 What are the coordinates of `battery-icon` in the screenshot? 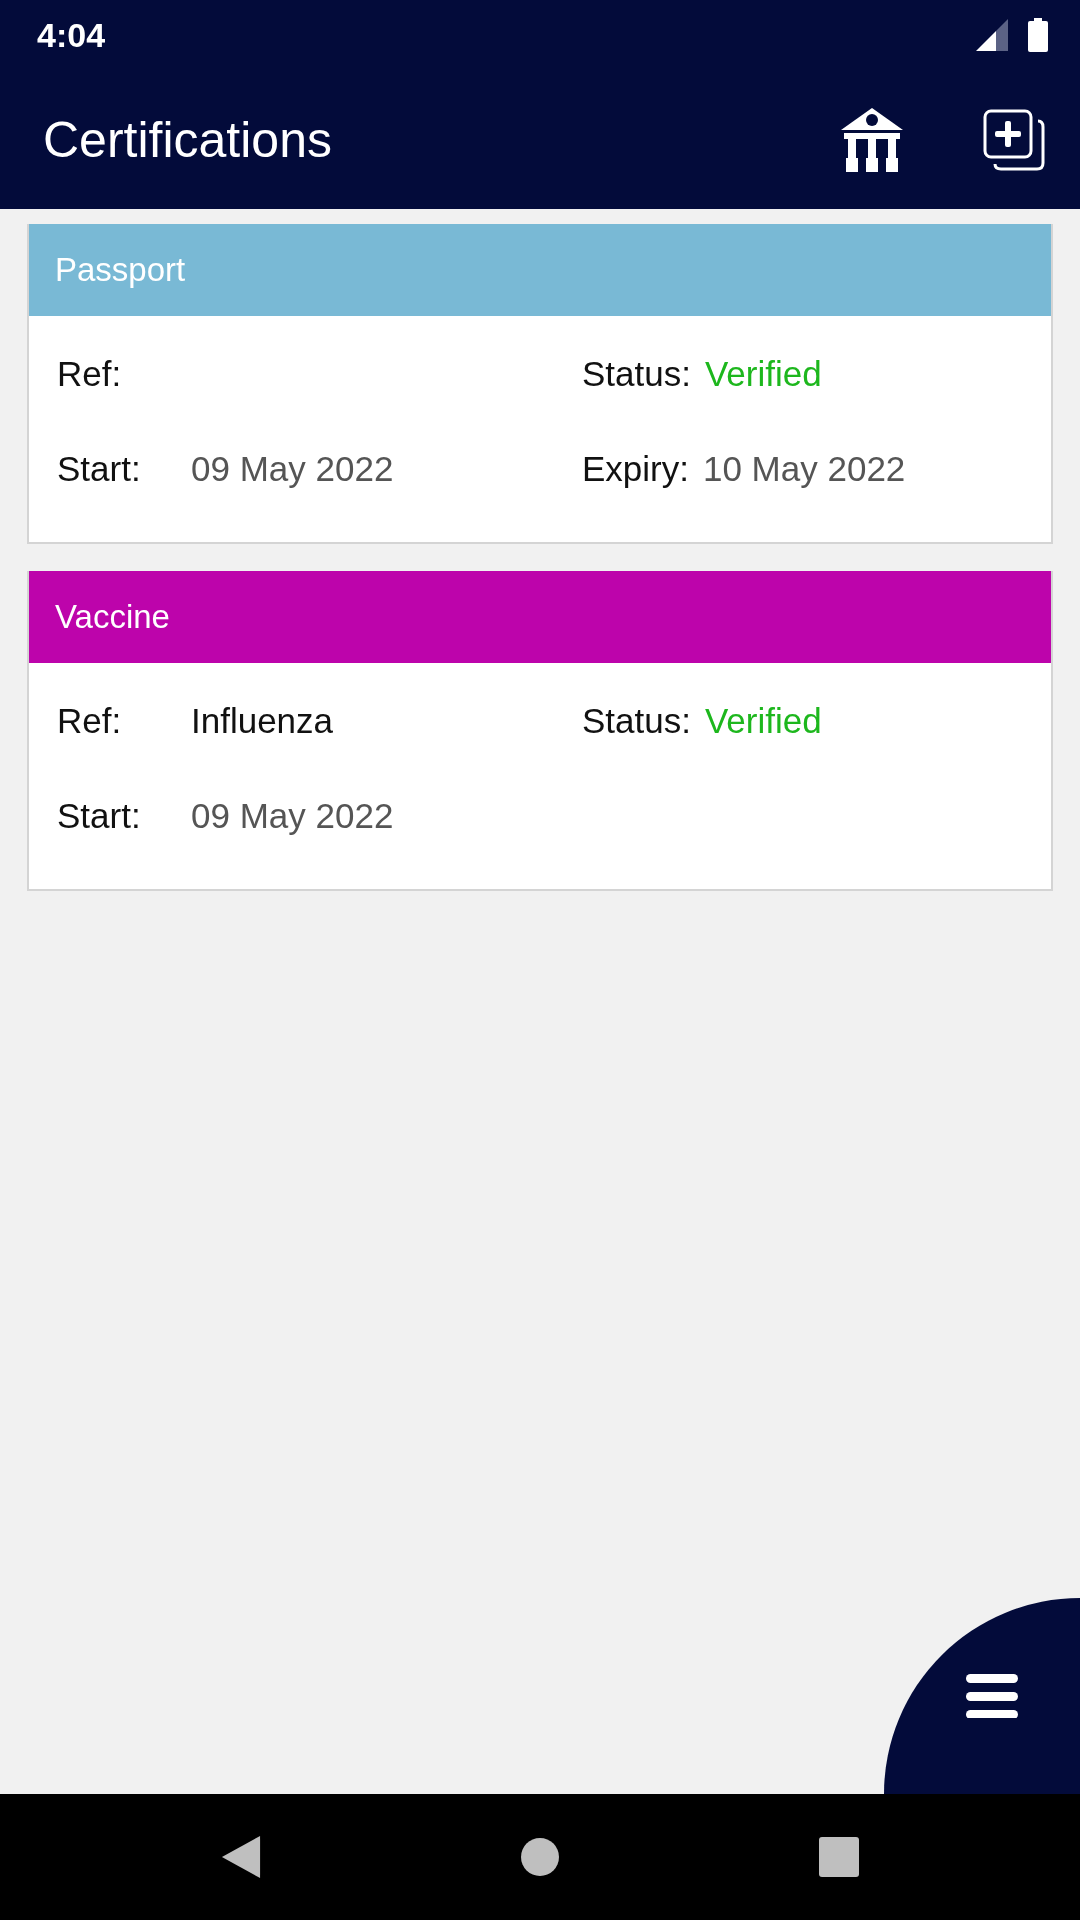 It's located at (1038, 35).